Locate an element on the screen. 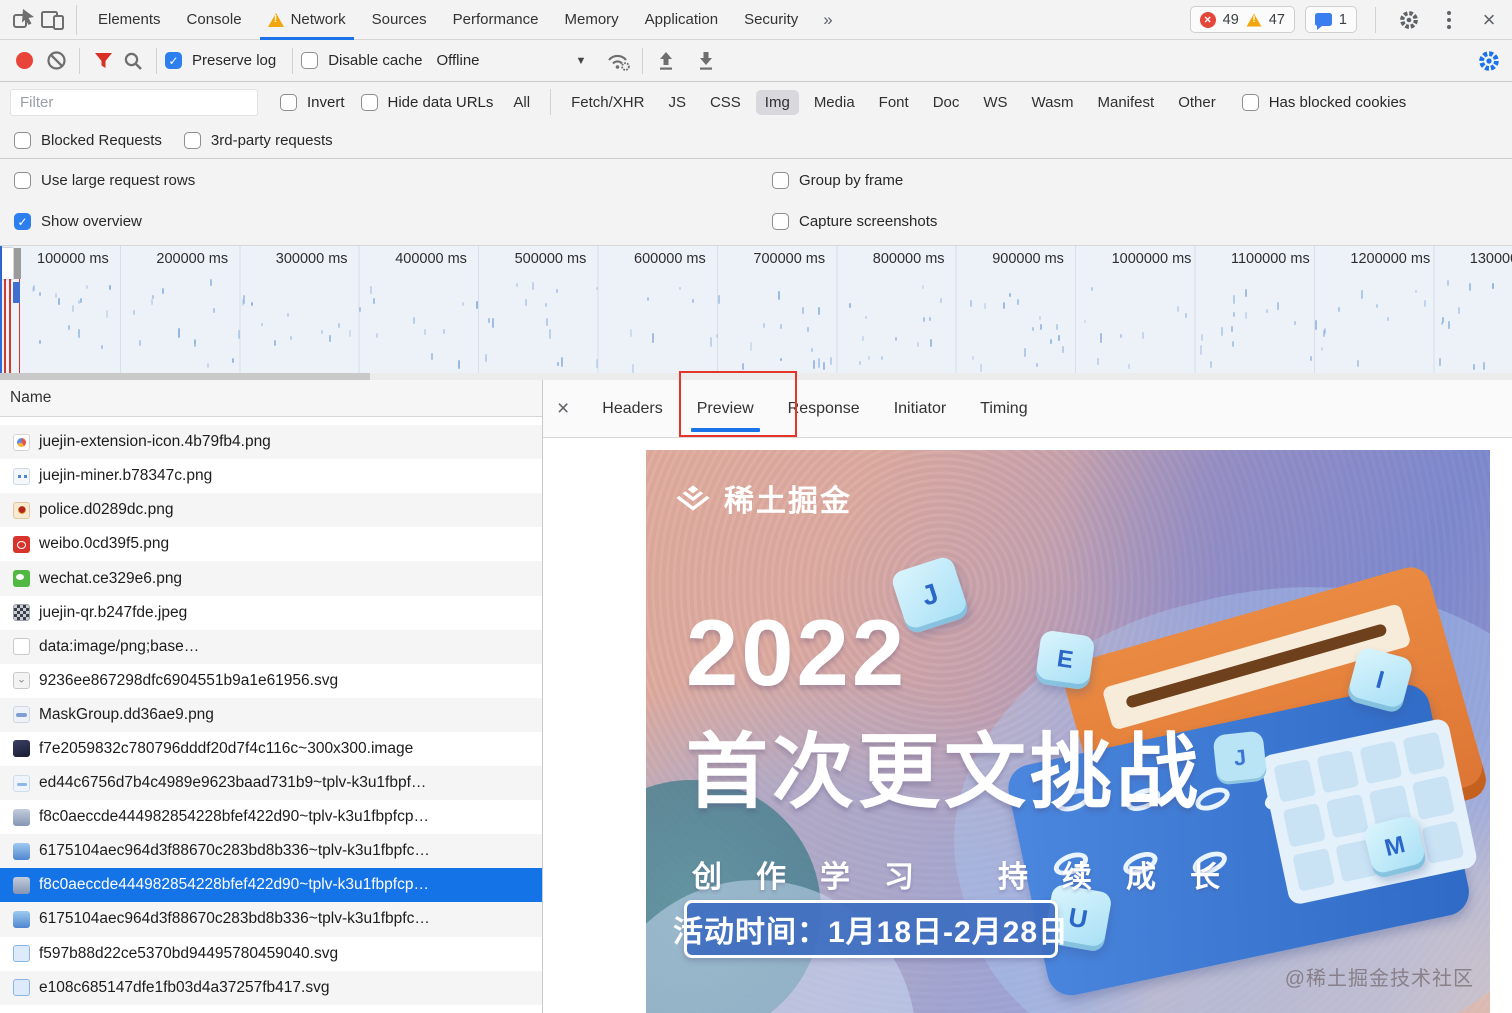 The height and width of the screenshot is (1013, 1512). table-row: juejin-miner.b78347c.png is located at coordinates (271, 476).